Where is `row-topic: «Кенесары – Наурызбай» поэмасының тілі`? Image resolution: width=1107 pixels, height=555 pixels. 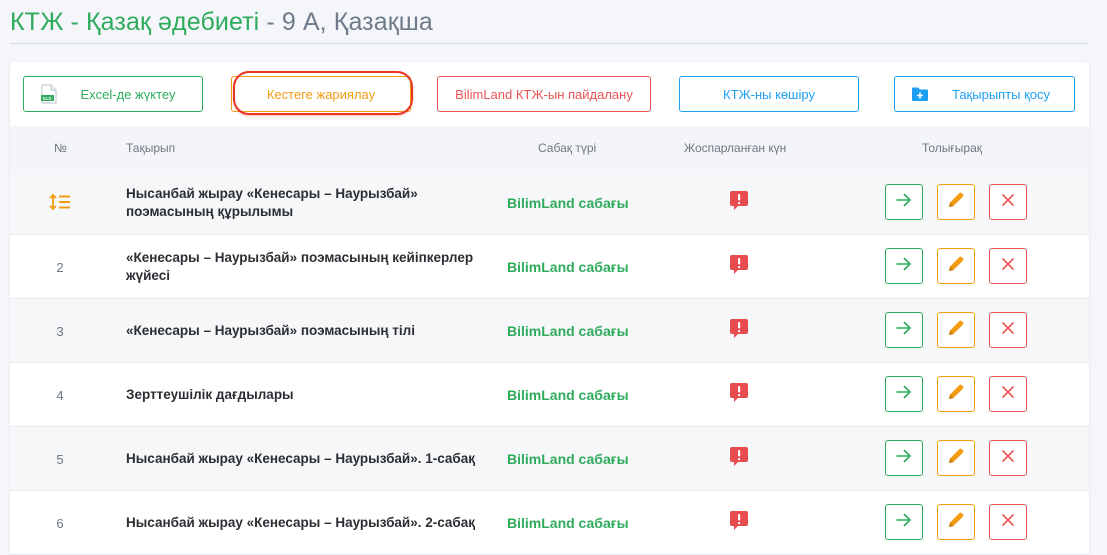
row-topic: «Кенесары – Наурызбай» поэмасының тілі is located at coordinates (270, 330).